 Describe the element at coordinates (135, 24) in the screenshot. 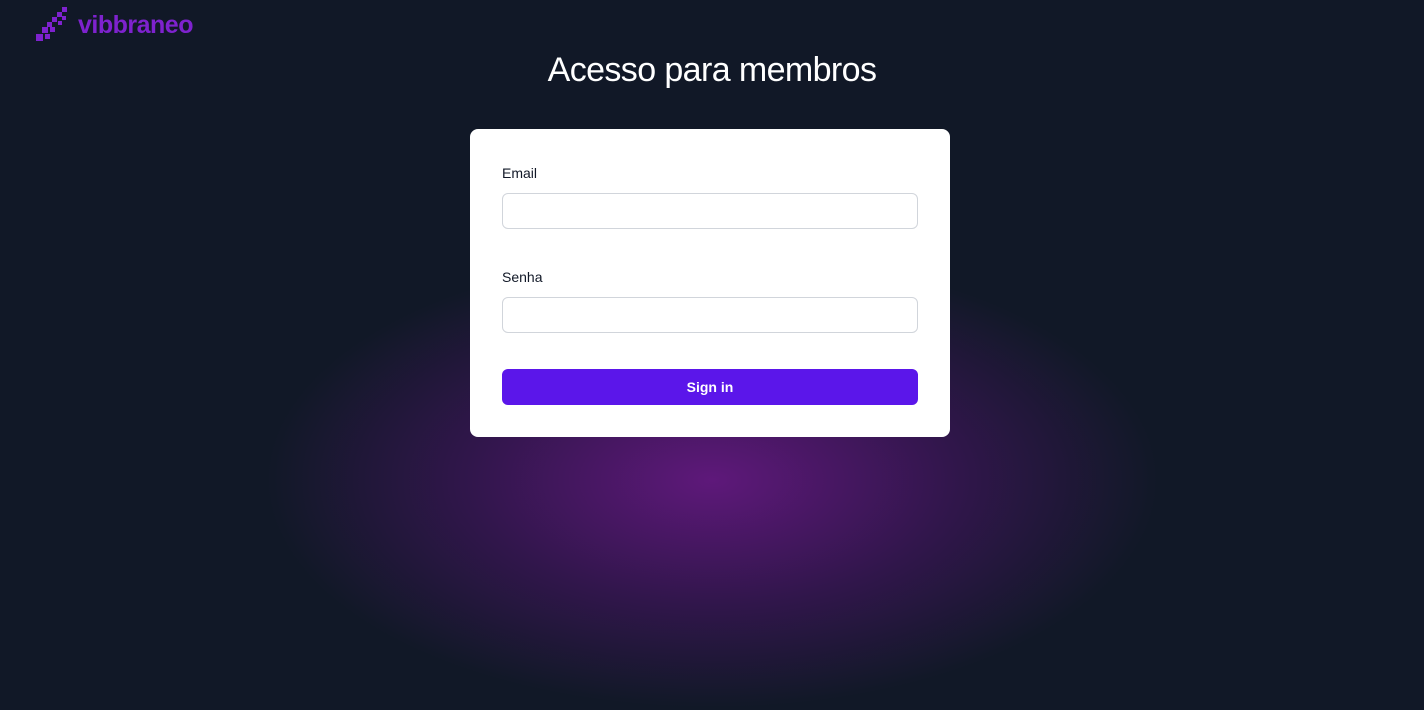

I see `brand-name: vibbraneo` at that location.